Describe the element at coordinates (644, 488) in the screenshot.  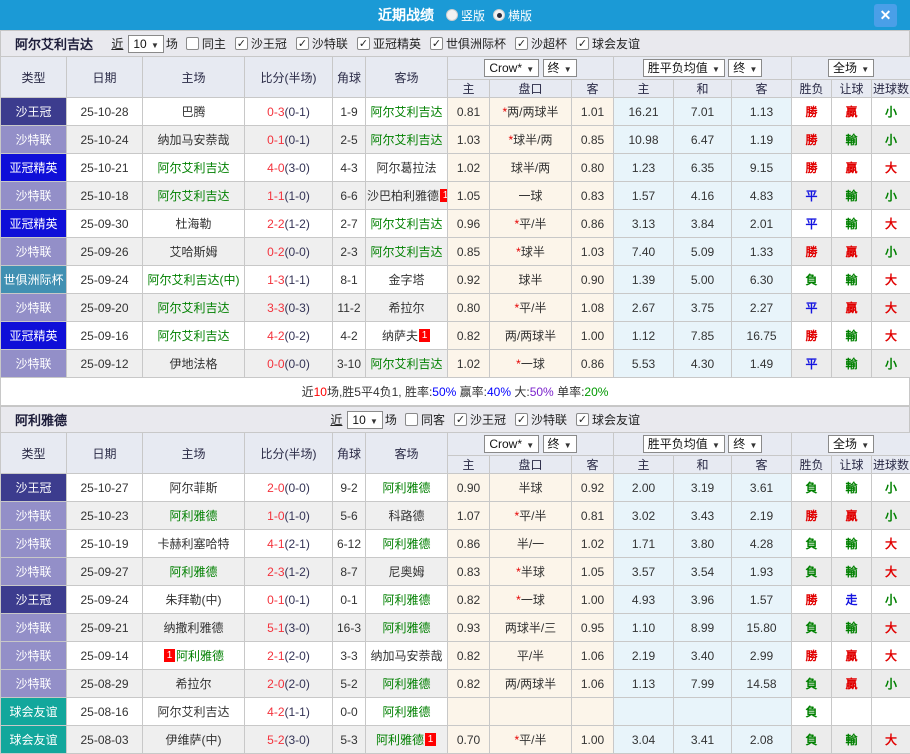
I see `avg-win: 2.00` at that location.